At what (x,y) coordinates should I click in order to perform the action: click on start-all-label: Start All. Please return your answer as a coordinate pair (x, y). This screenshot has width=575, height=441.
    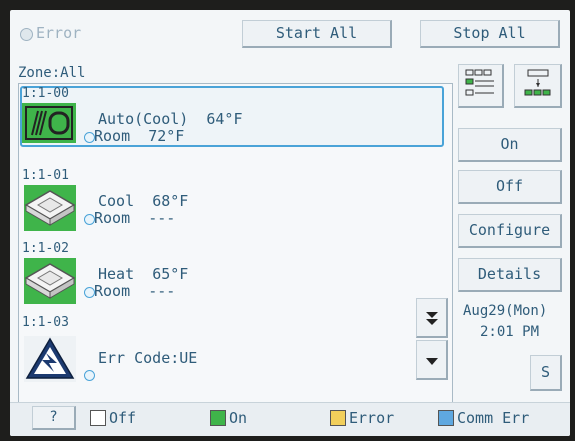
    Looking at the image, I should click on (316, 33).